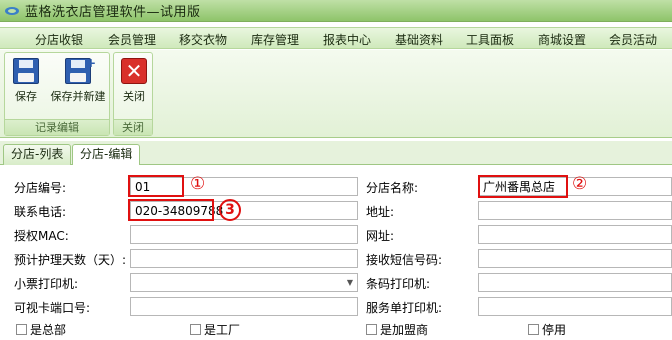  What do you see at coordinates (575, 234) in the screenshot?
I see `website-input` at bounding box center [575, 234].